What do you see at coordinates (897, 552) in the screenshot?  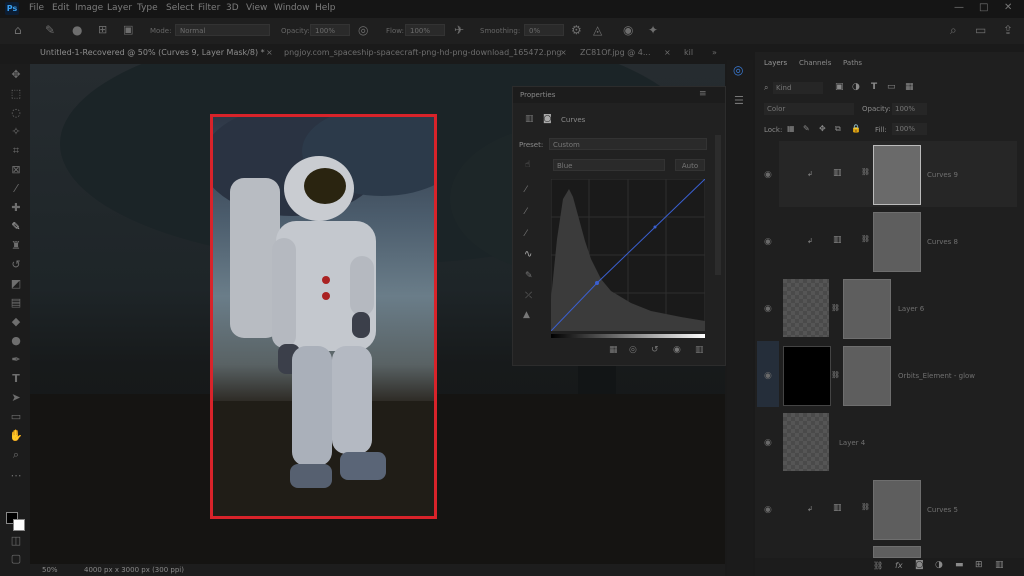 I see `layer-thumbnail-partial` at bounding box center [897, 552].